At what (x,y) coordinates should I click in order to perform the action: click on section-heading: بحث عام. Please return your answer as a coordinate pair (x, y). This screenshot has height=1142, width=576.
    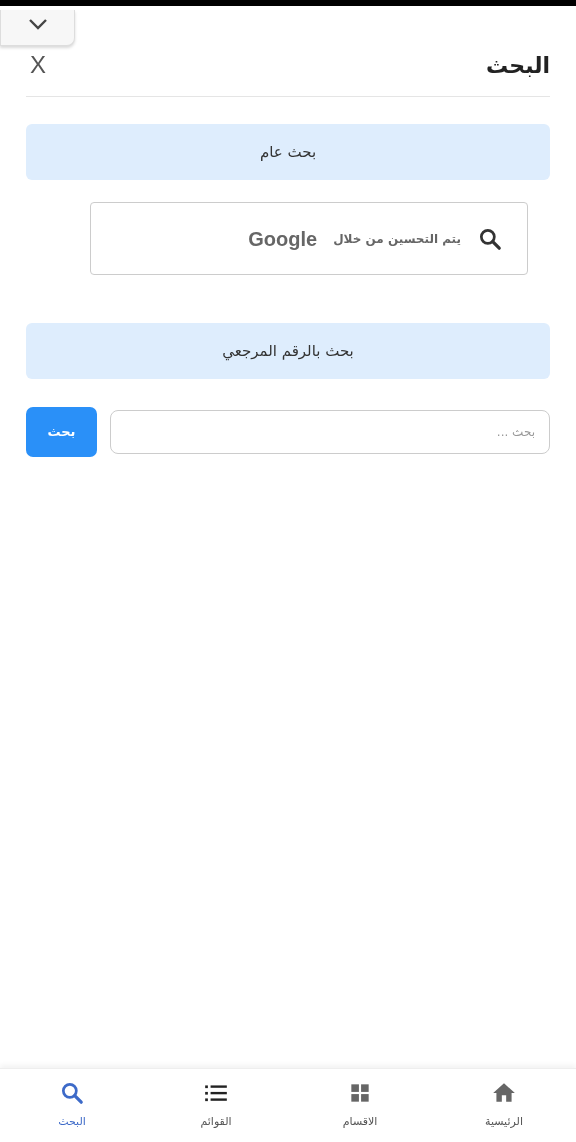
    Looking at the image, I should click on (288, 152).